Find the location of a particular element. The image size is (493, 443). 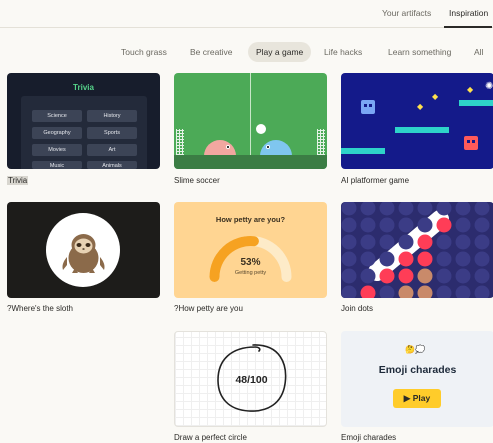

charades-title: Emoji charades is located at coordinates (417, 370).